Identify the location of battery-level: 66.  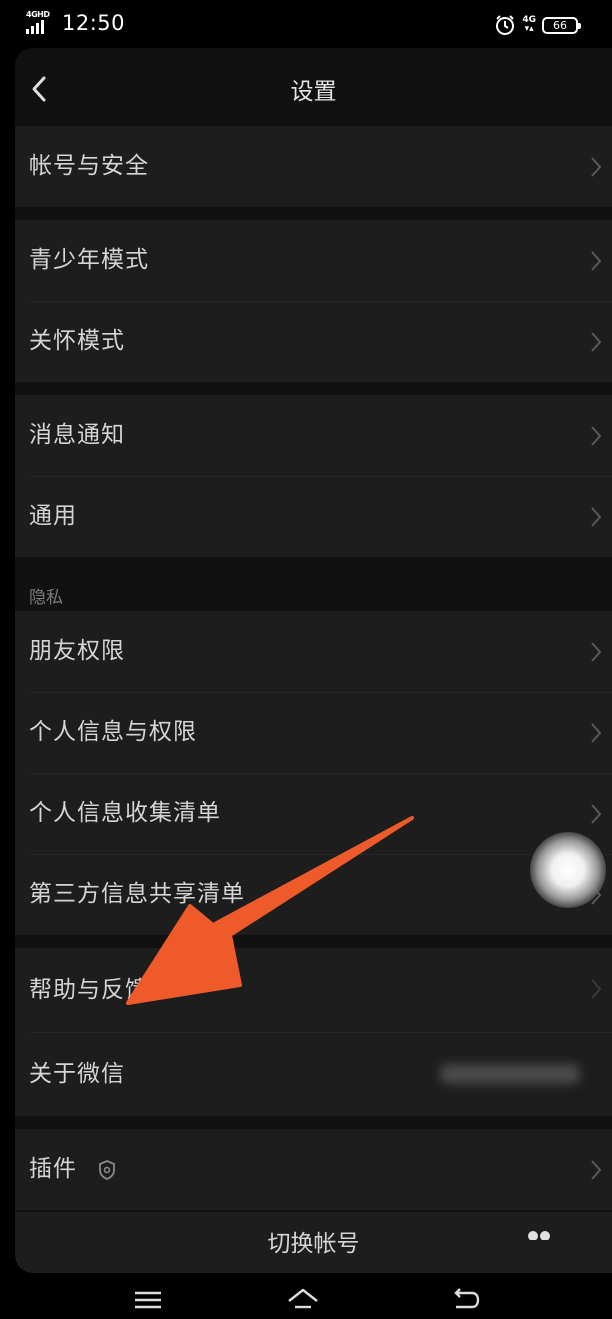
(560, 25).